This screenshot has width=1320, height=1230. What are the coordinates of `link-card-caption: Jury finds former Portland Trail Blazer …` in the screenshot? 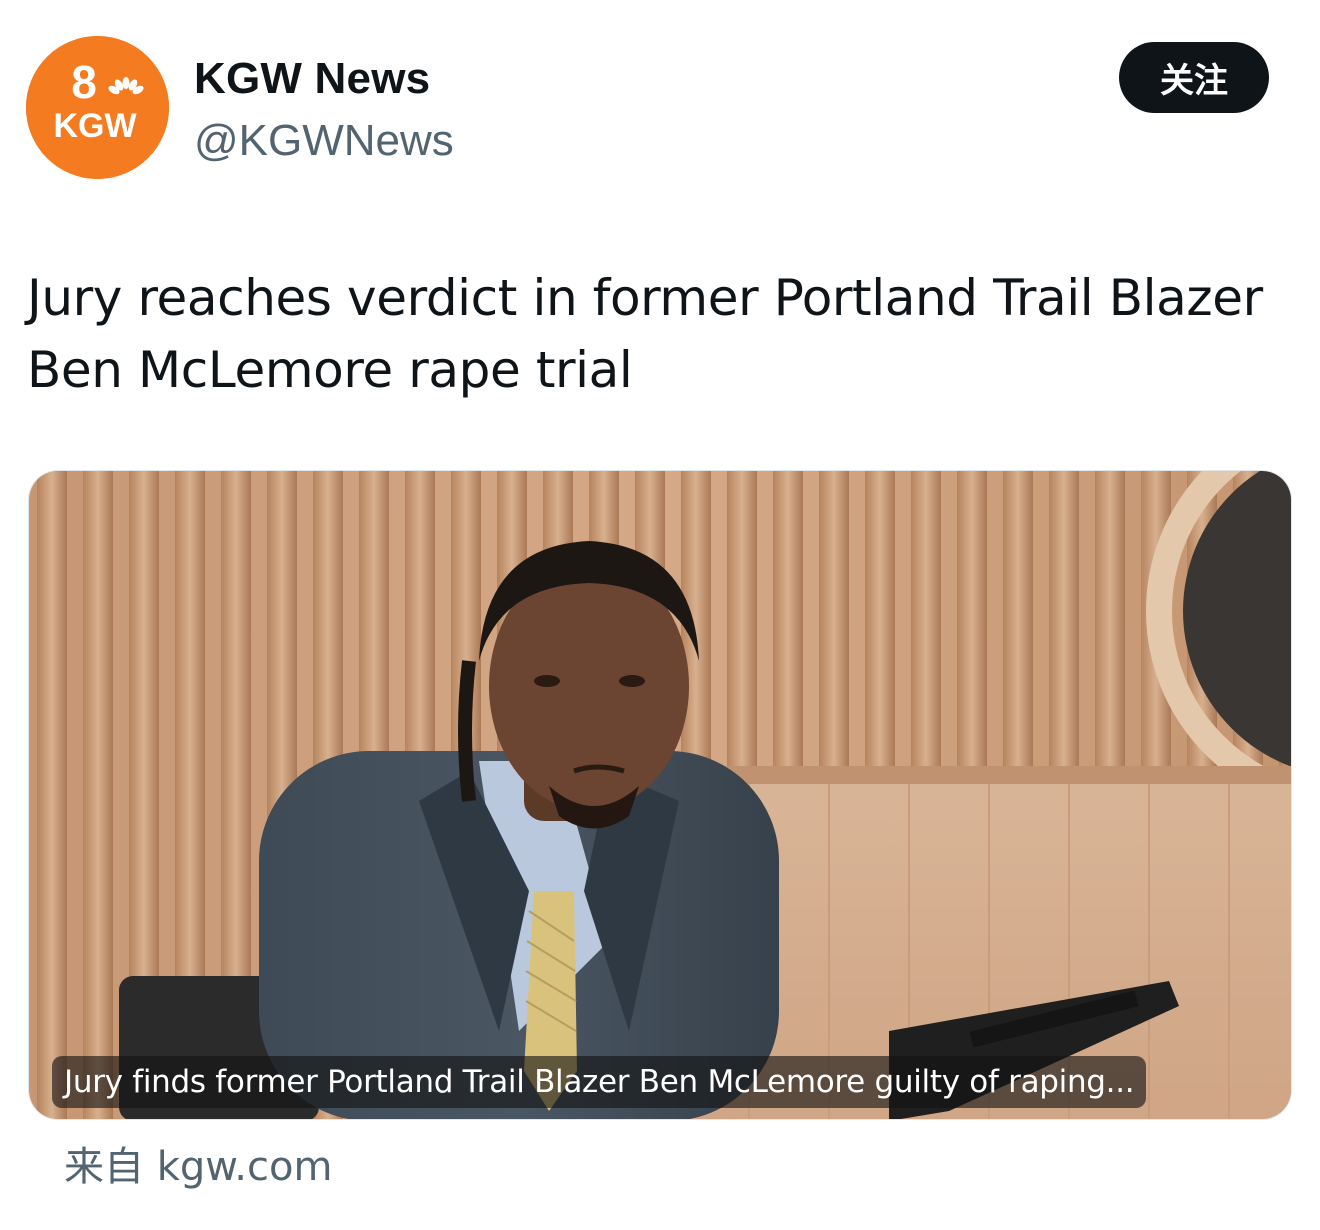 It's located at (599, 1082).